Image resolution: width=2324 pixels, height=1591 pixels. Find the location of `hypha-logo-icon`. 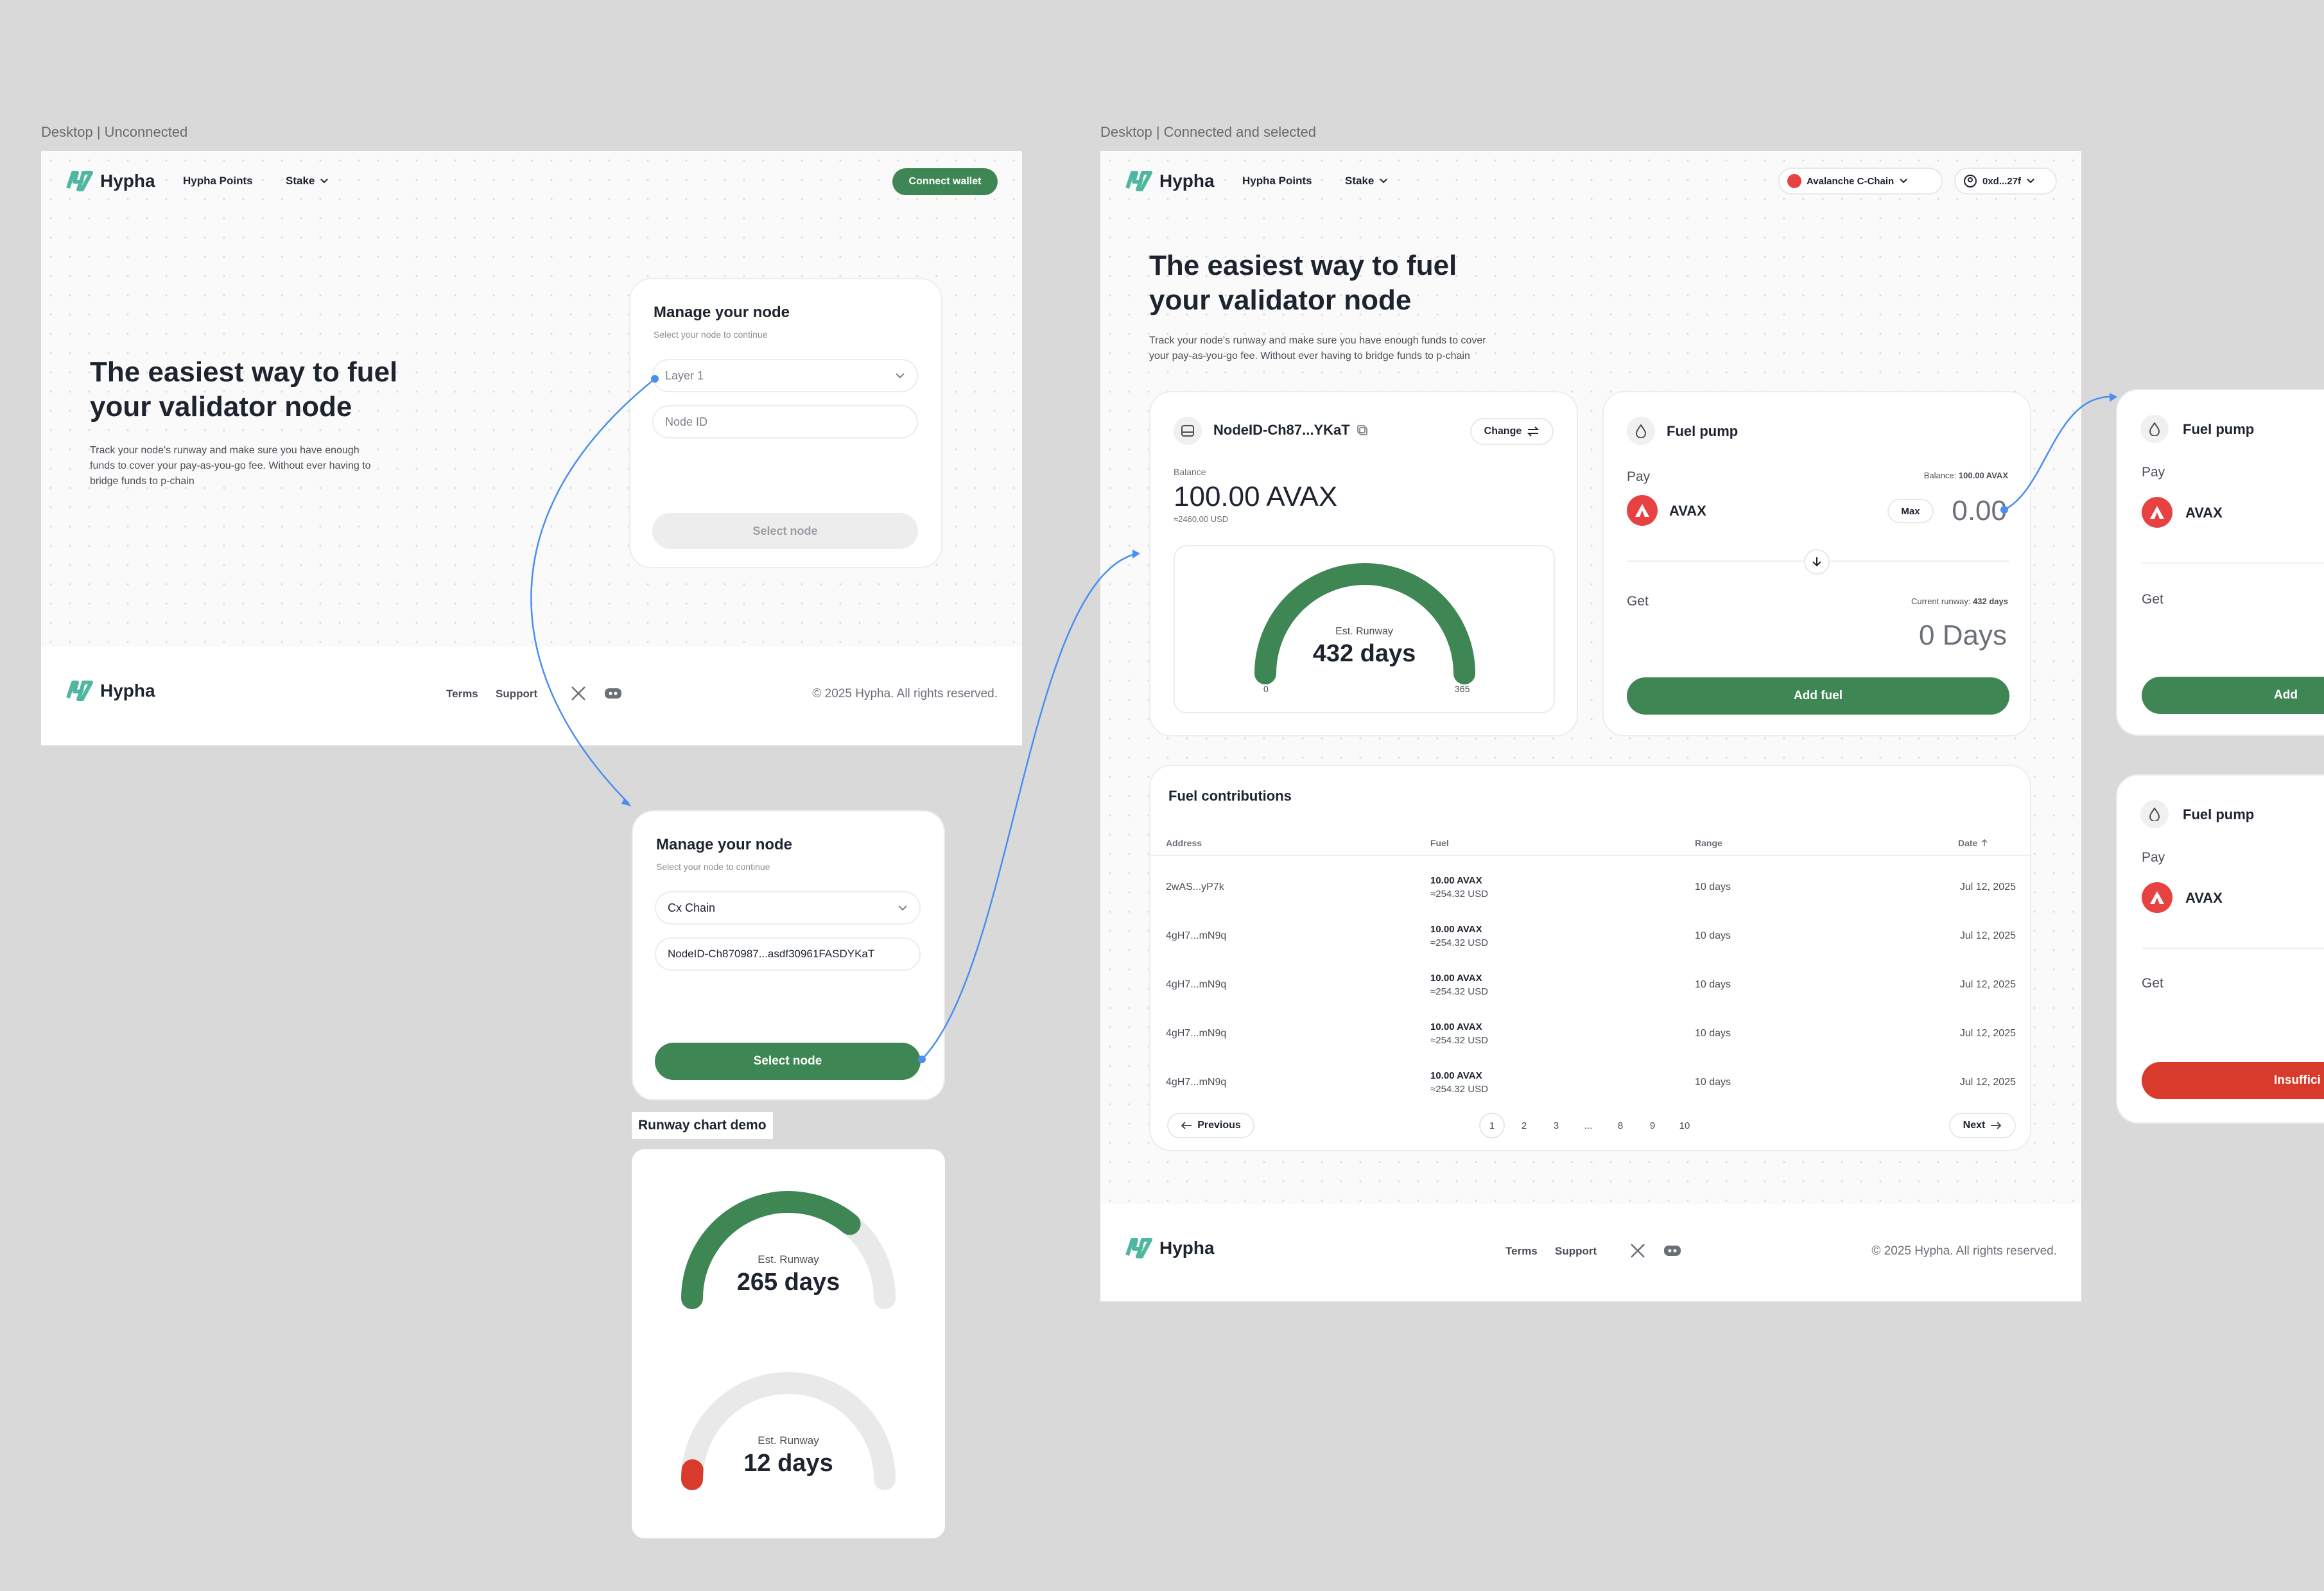

hypha-logo-icon is located at coordinates (1138, 1248).